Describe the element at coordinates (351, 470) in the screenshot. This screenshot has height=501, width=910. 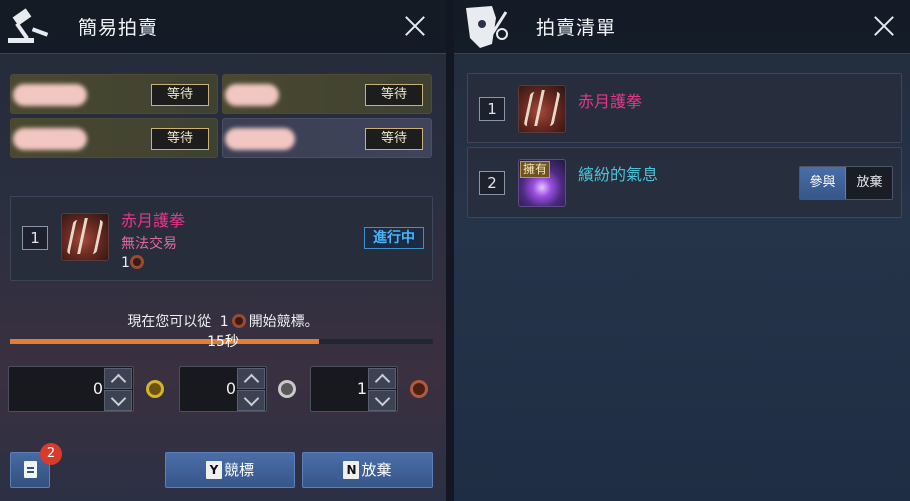
I see `key-hint: N` at that location.